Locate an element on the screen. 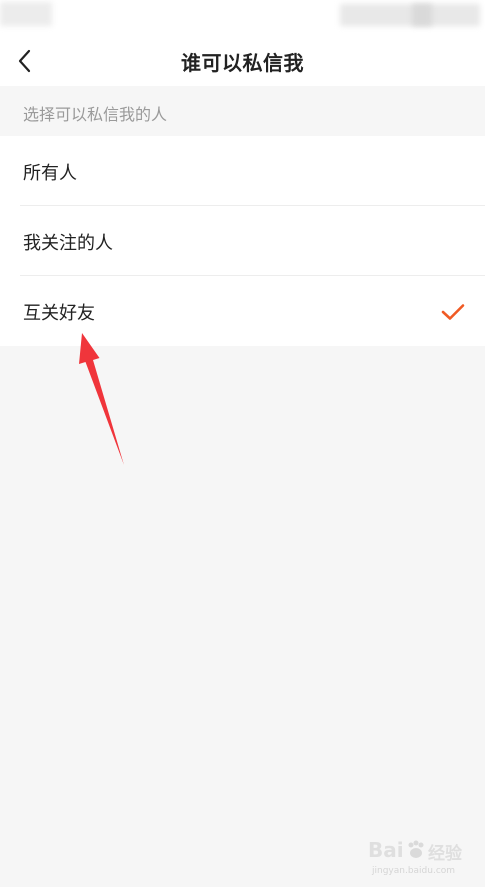 Image resolution: width=485 pixels, height=887 pixels. status-bar-right-blurred is located at coordinates (410, 15).